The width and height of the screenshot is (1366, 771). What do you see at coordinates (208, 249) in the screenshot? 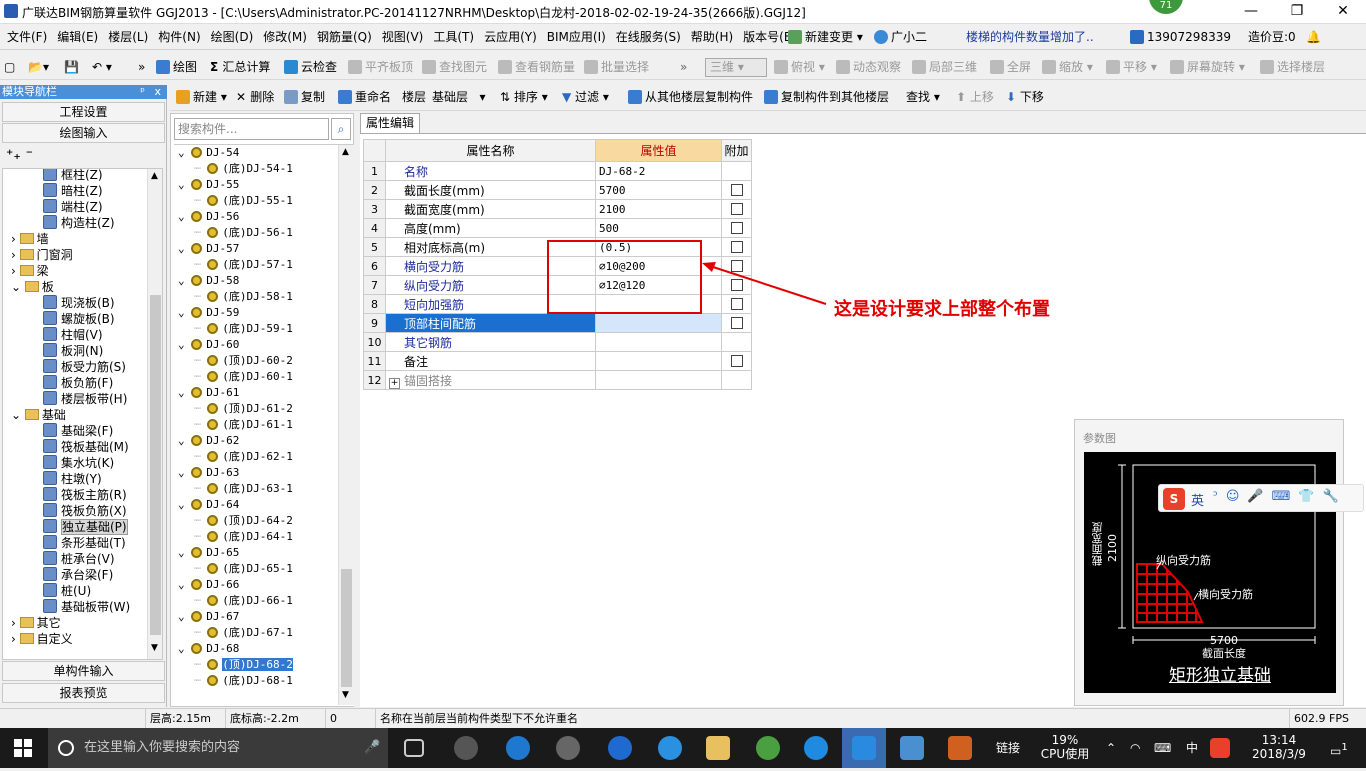
I see `component-list-item: ⌄ DJ-57` at bounding box center [208, 249].